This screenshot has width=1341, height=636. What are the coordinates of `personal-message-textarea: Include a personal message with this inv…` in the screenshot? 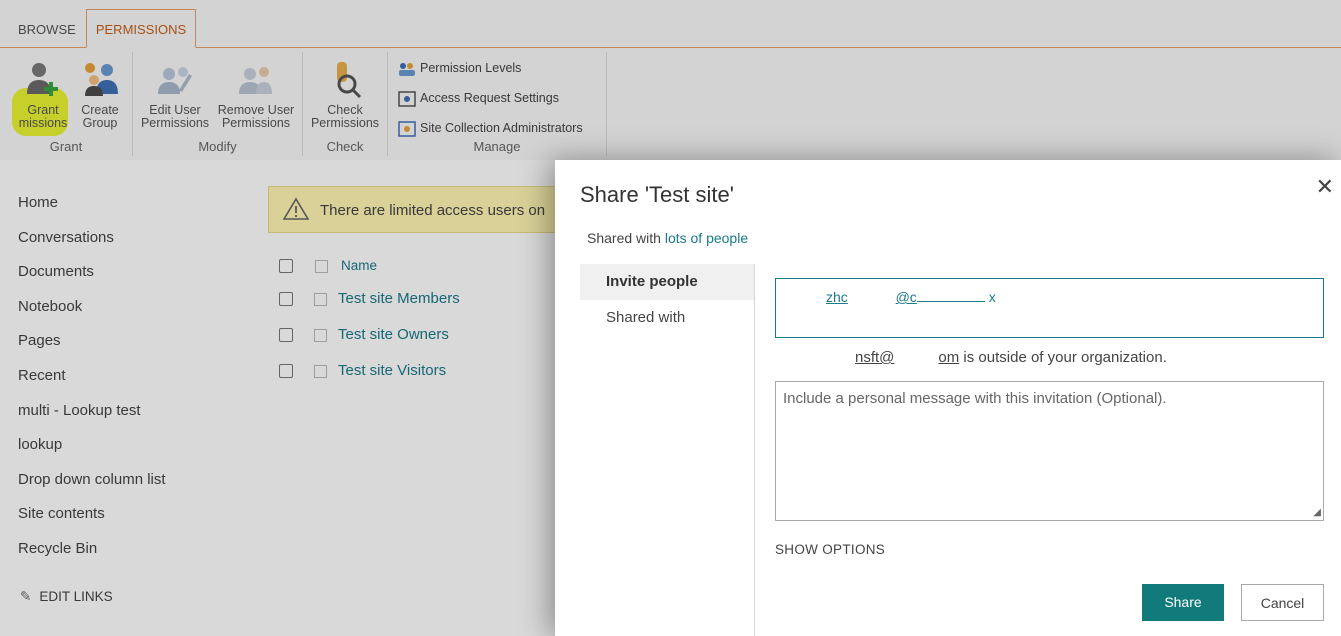 It's located at (1049, 451).